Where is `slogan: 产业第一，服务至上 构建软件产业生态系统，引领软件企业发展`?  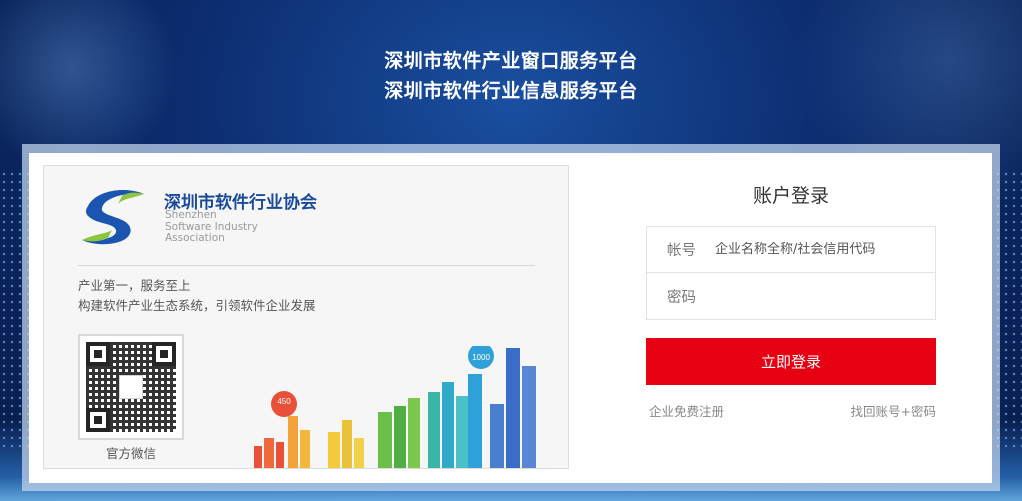 slogan: 产业第一，服务至上 构建软件产业生态系统，引领软件企业发展 is located at coordinates (197, 296).